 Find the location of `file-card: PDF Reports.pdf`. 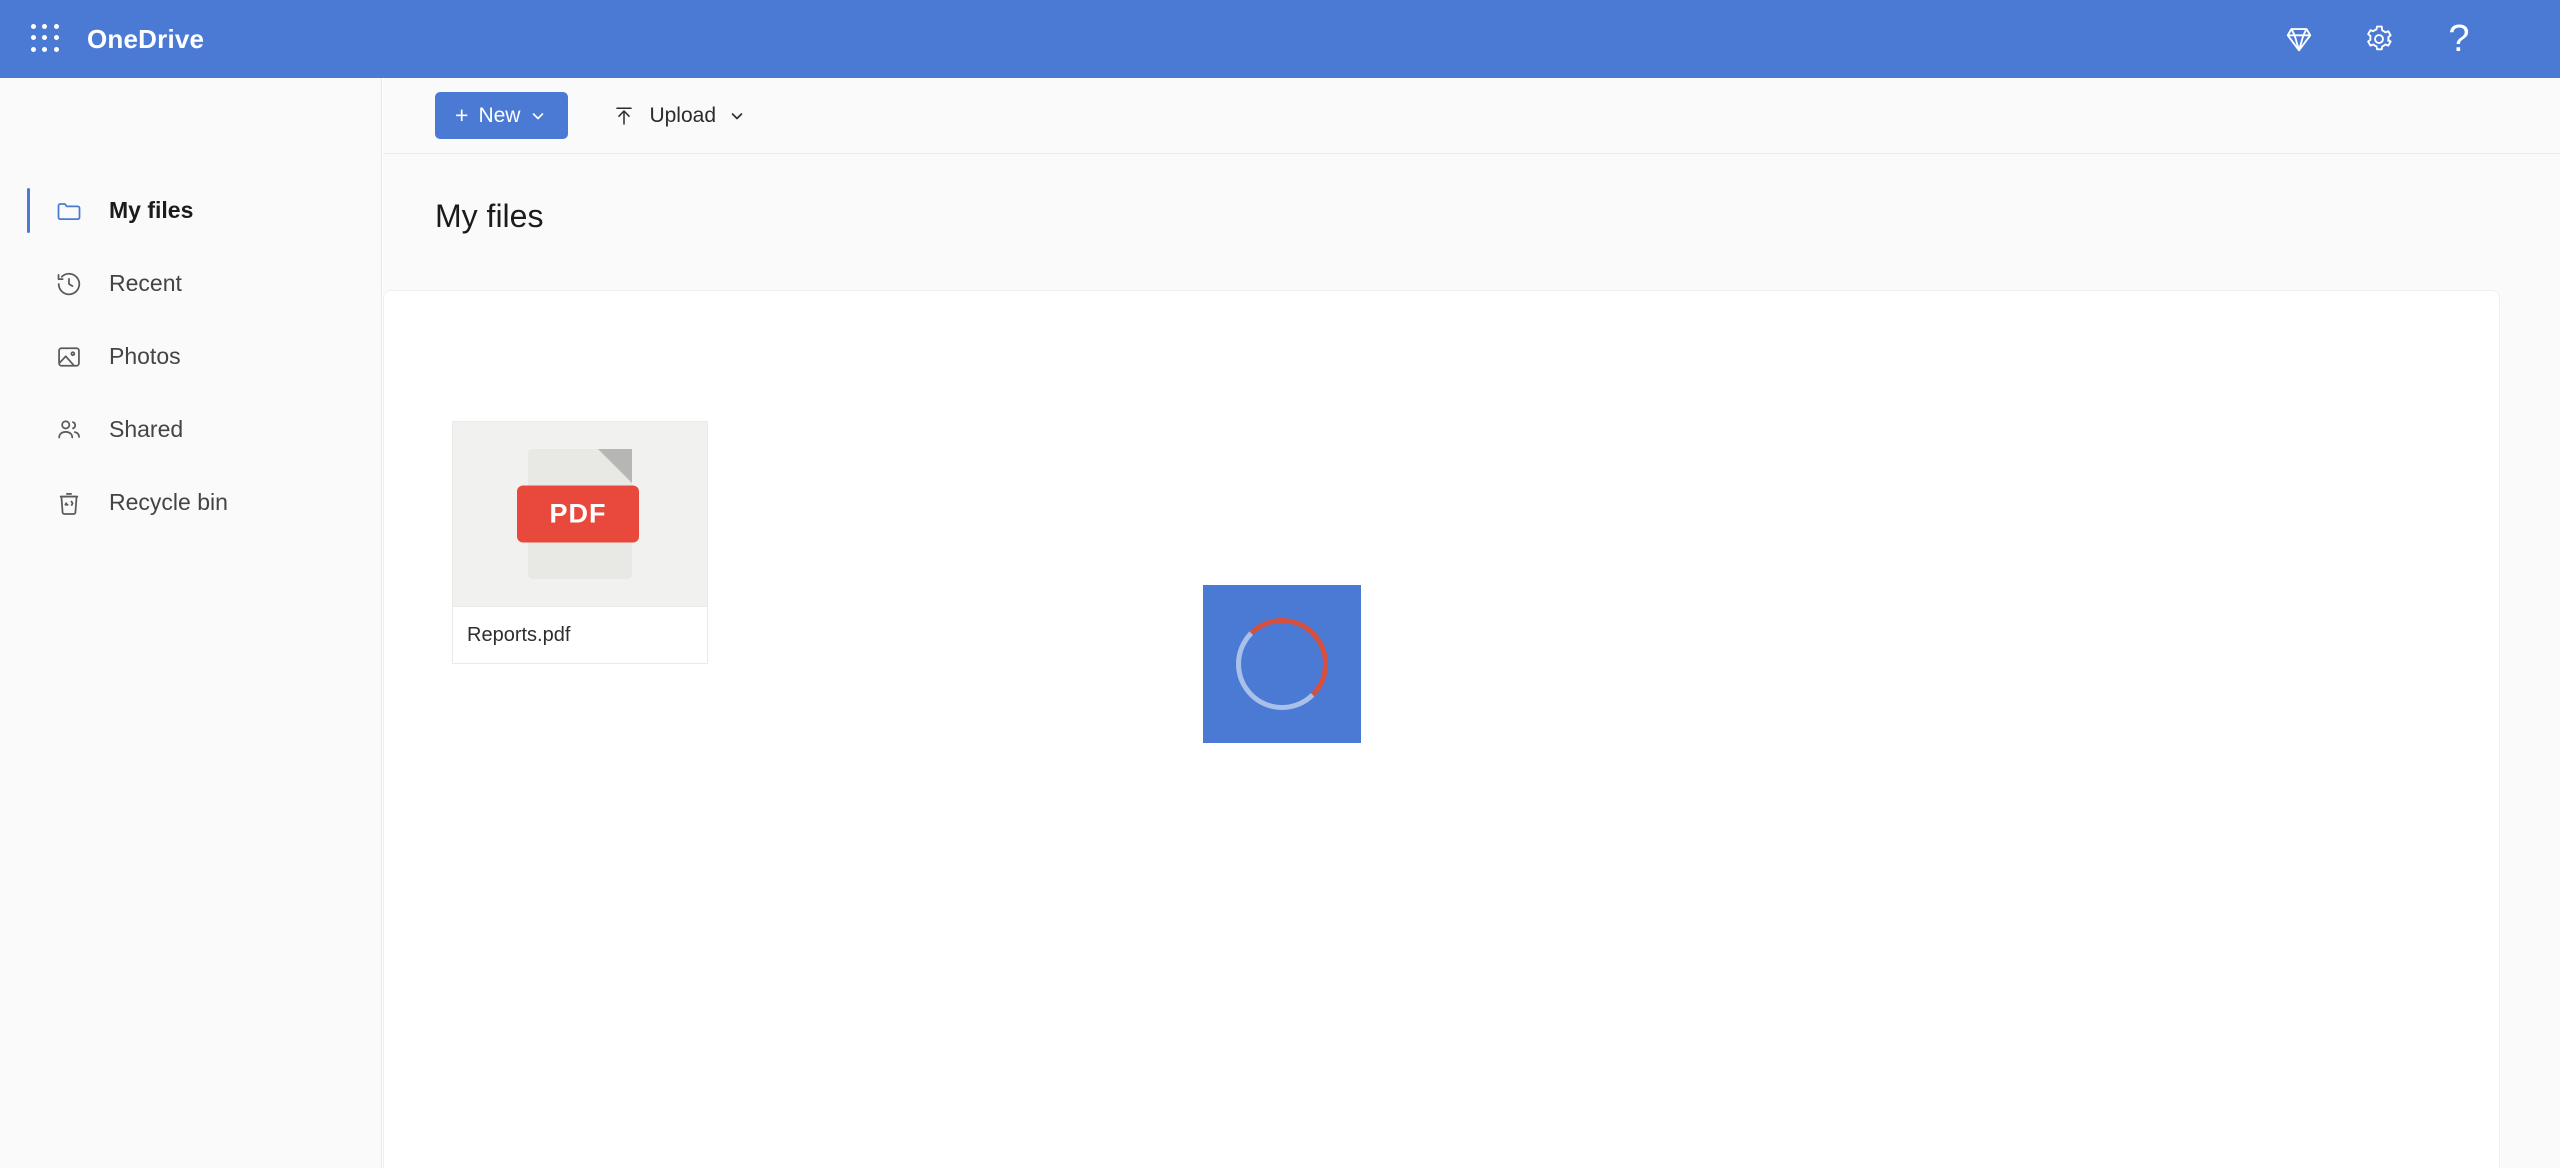

file-card: PDF Reports.pdf is located at coordinates (580, 542).